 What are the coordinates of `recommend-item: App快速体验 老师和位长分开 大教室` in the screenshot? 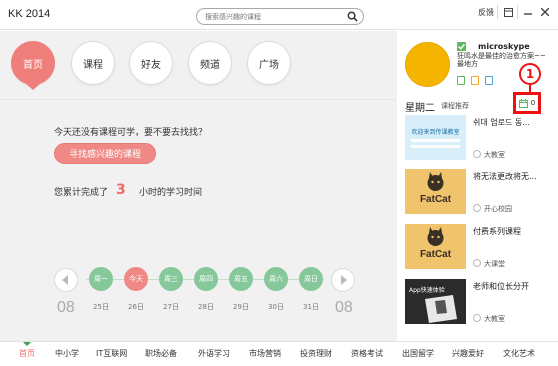 It's located at (480, 303).